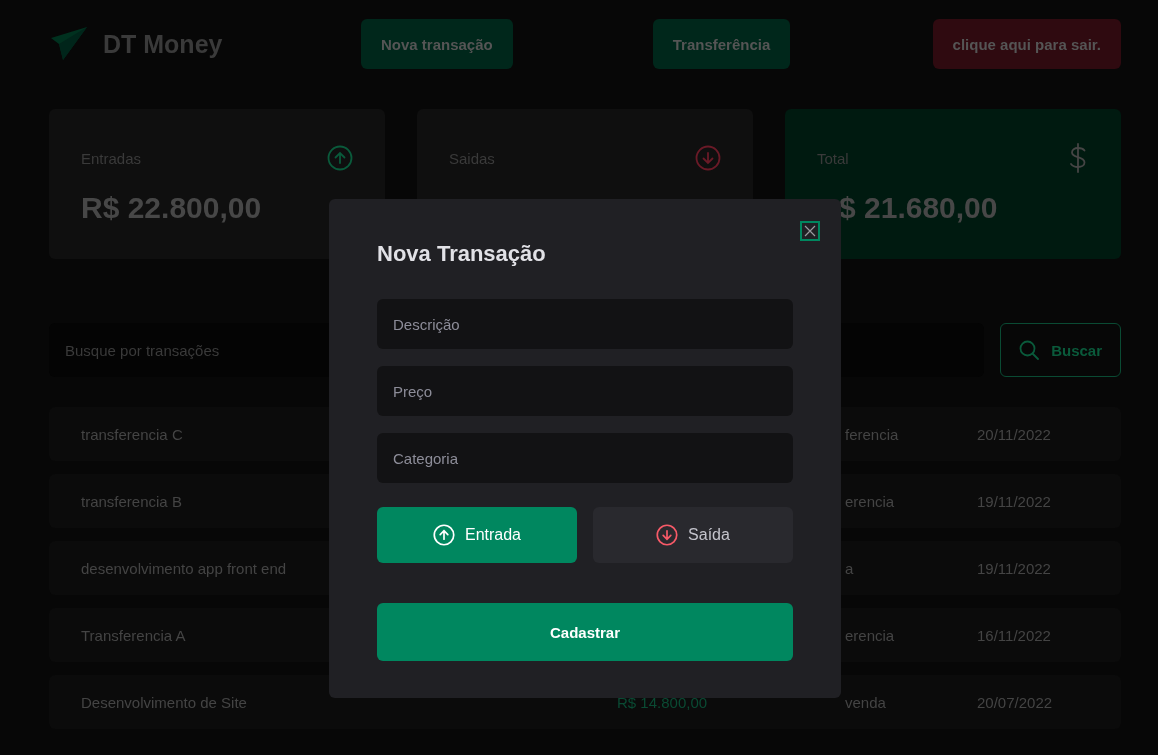  I want to click on text-field: Categoria, so click(585, 458).